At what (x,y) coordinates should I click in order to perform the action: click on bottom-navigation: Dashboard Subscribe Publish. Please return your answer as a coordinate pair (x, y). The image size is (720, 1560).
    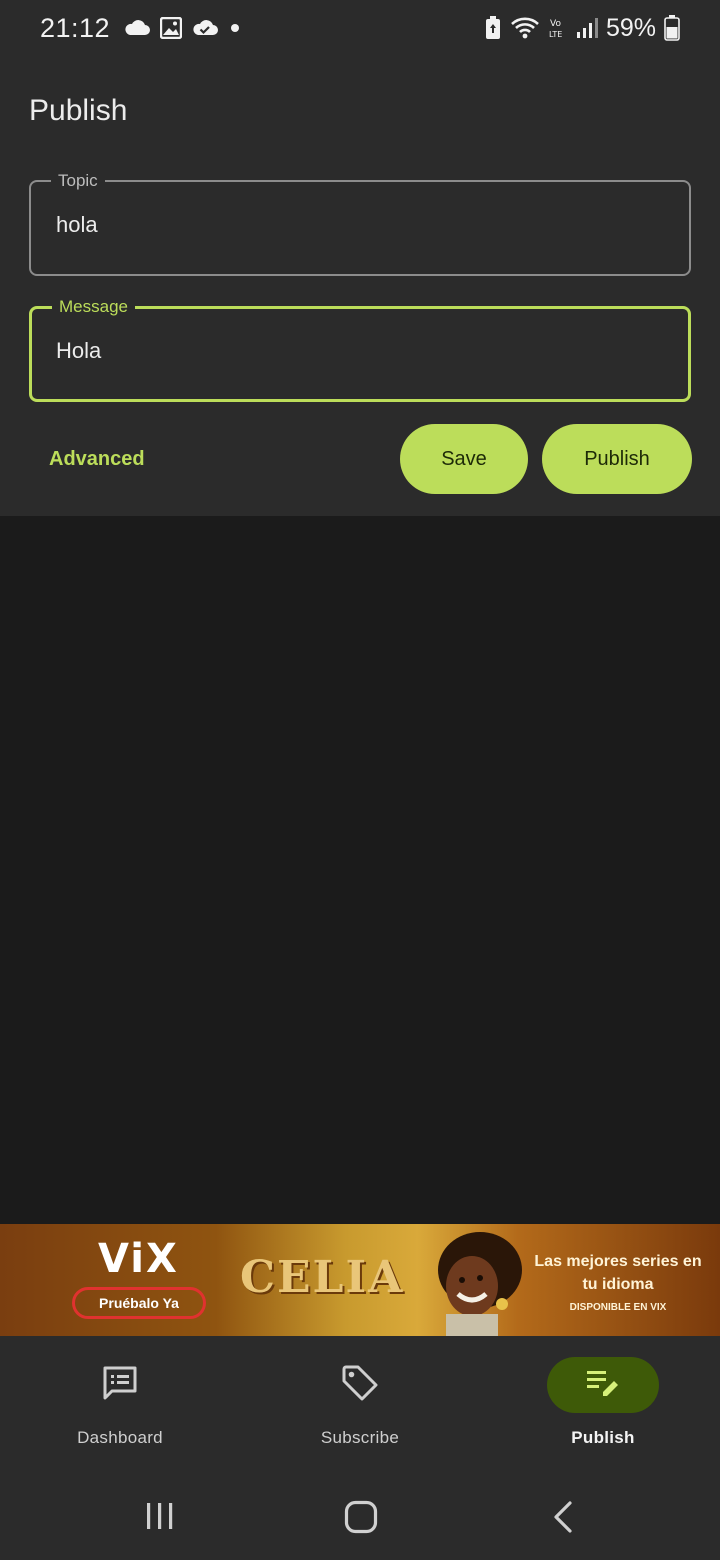
    Looking at the image, I should click on (360, 1403).